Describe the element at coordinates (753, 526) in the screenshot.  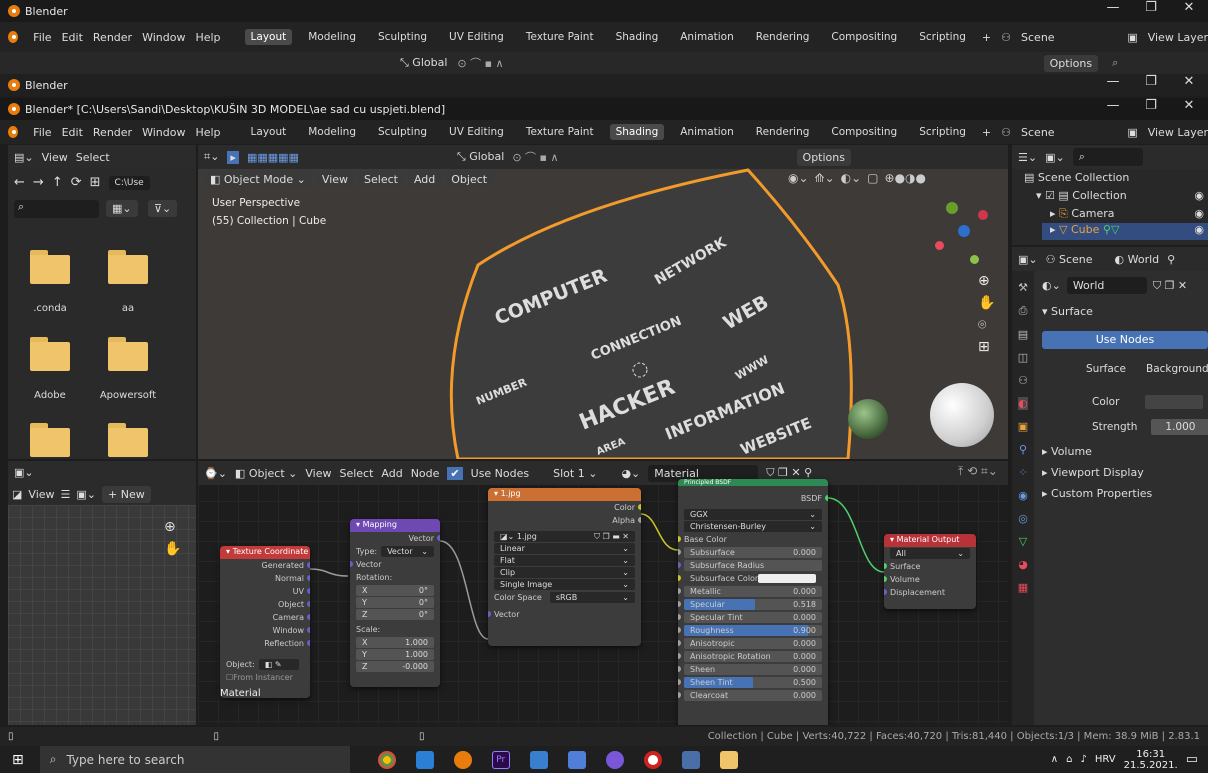
I see `subsurface-method-dropdown: Christensen-Burley ⌄` at that location.